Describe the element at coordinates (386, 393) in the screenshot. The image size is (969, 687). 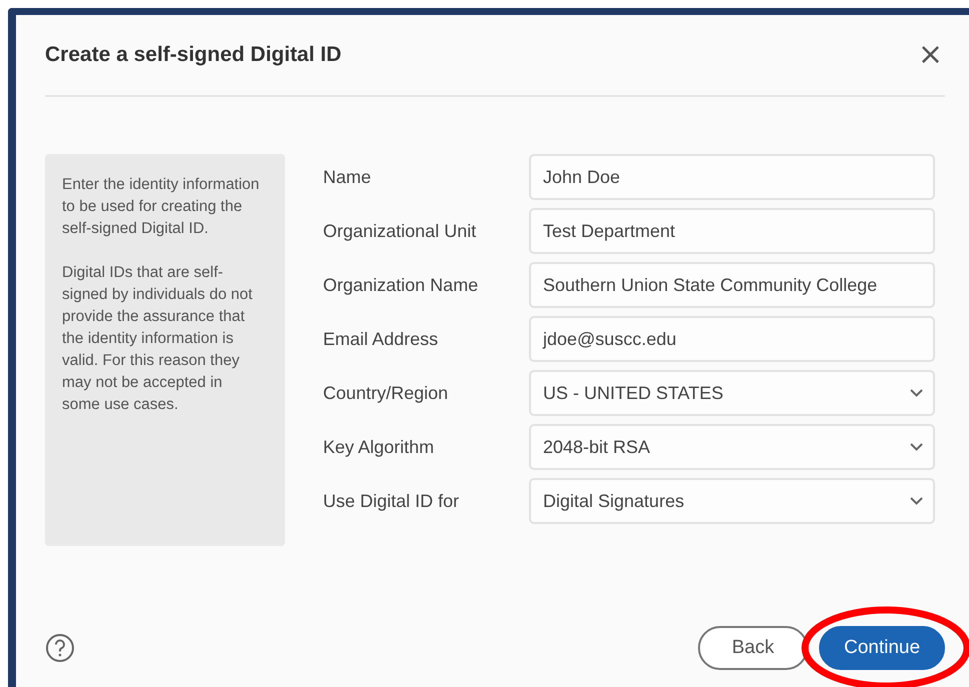
I see `field-label: Country/Region` at that location.